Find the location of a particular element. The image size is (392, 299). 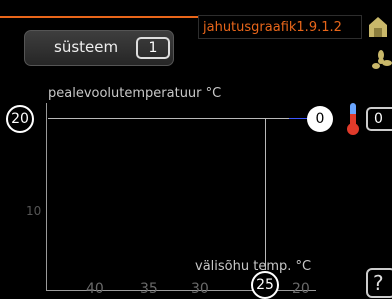

help-button: ? is located at coordinates (379, 283).